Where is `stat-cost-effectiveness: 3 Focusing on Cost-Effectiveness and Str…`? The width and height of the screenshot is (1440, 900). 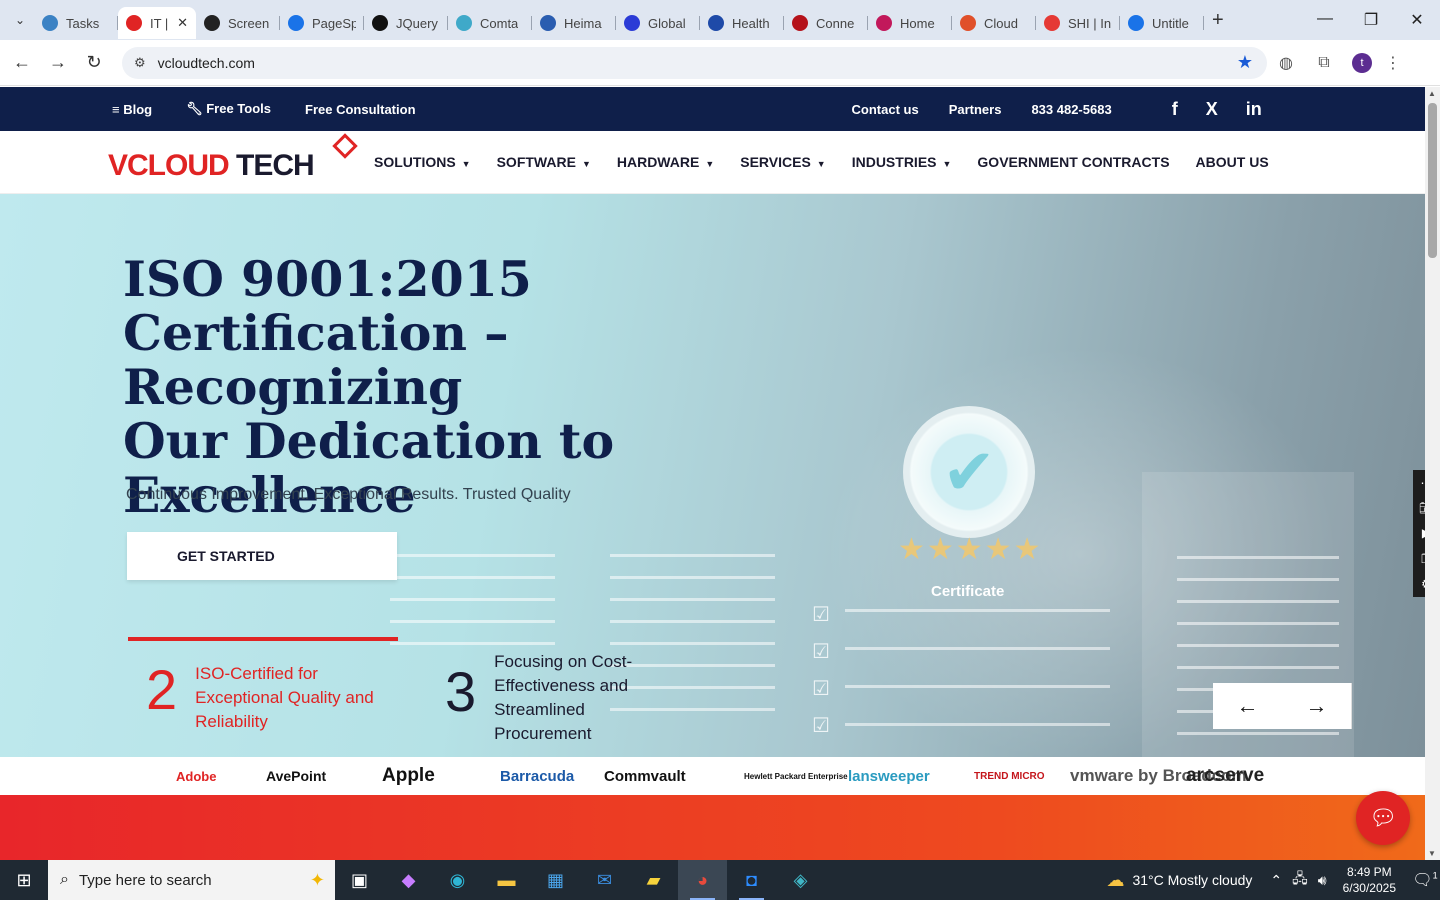
stat-cost-effectiveness: 3 Focusing on Cost-Effectiveness and Str… is located at coordinates (549, 698).